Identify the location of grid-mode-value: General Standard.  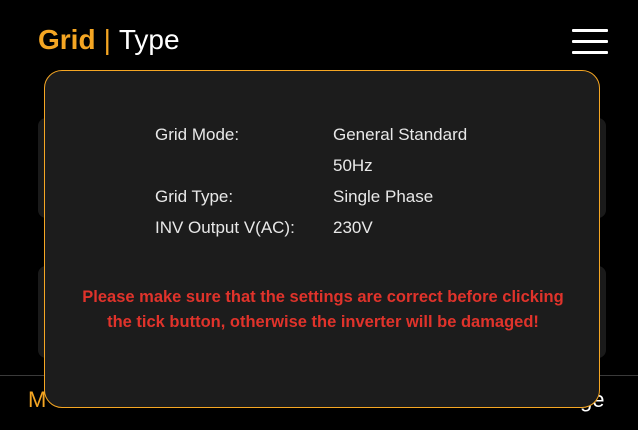
(400, 134).